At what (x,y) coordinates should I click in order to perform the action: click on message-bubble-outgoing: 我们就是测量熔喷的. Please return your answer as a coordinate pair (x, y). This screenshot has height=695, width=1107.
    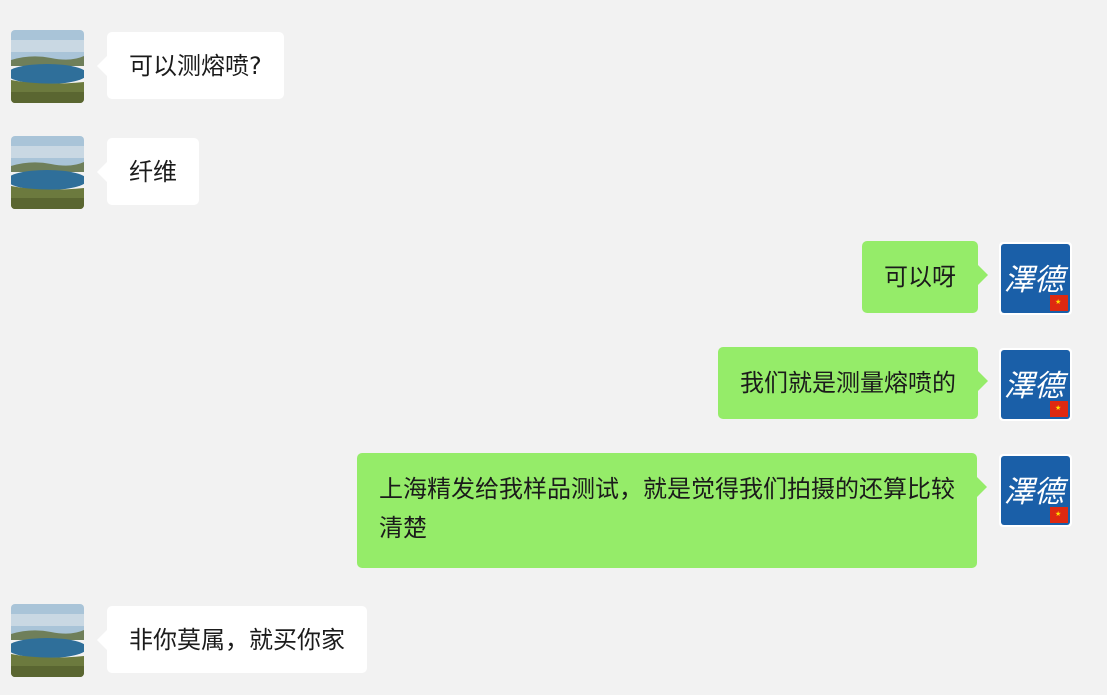
    Looking at the image, I should click on (853, 383).